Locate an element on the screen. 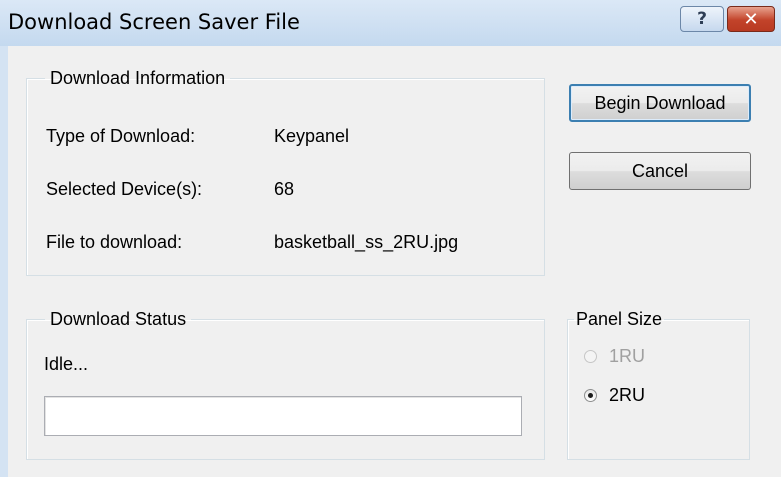  close-icon: ✕ is located at coordinates (751, 19).